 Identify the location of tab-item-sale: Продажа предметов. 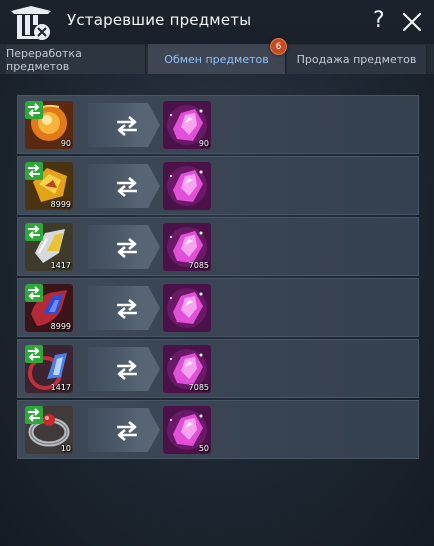
(357, 59).